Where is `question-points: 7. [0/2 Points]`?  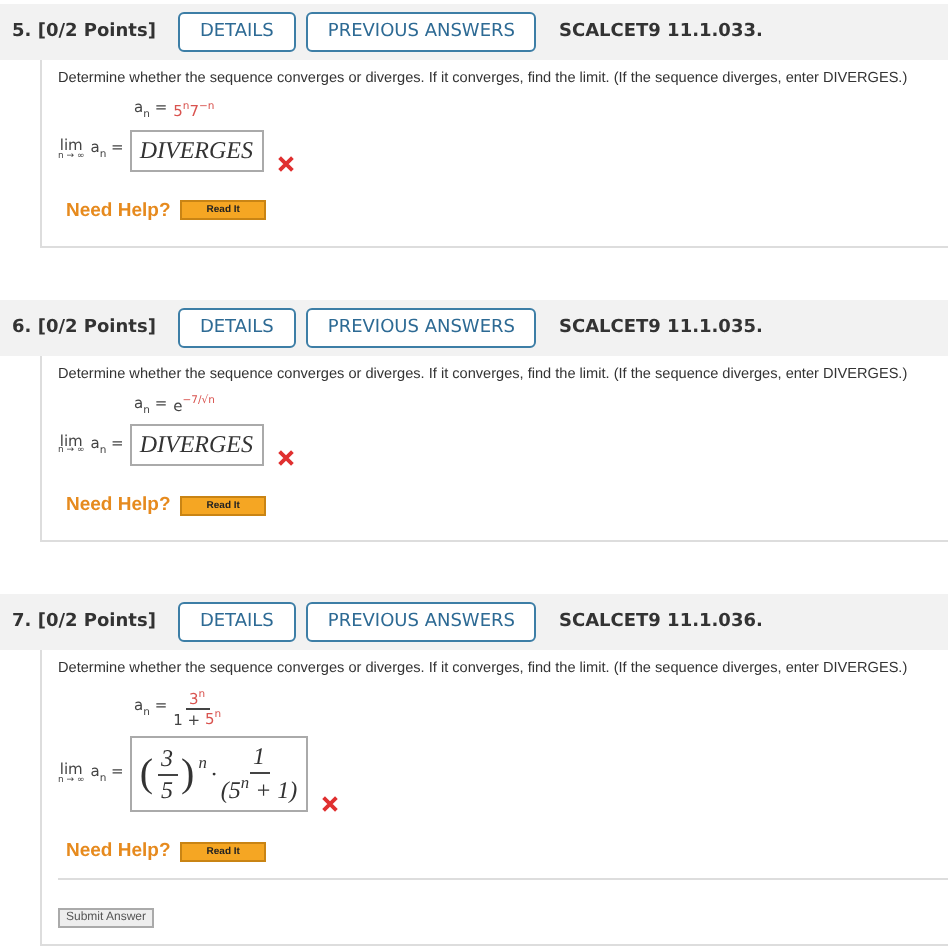
question-points: 7. [0/2 Points] is located at coordinates (84, 622).